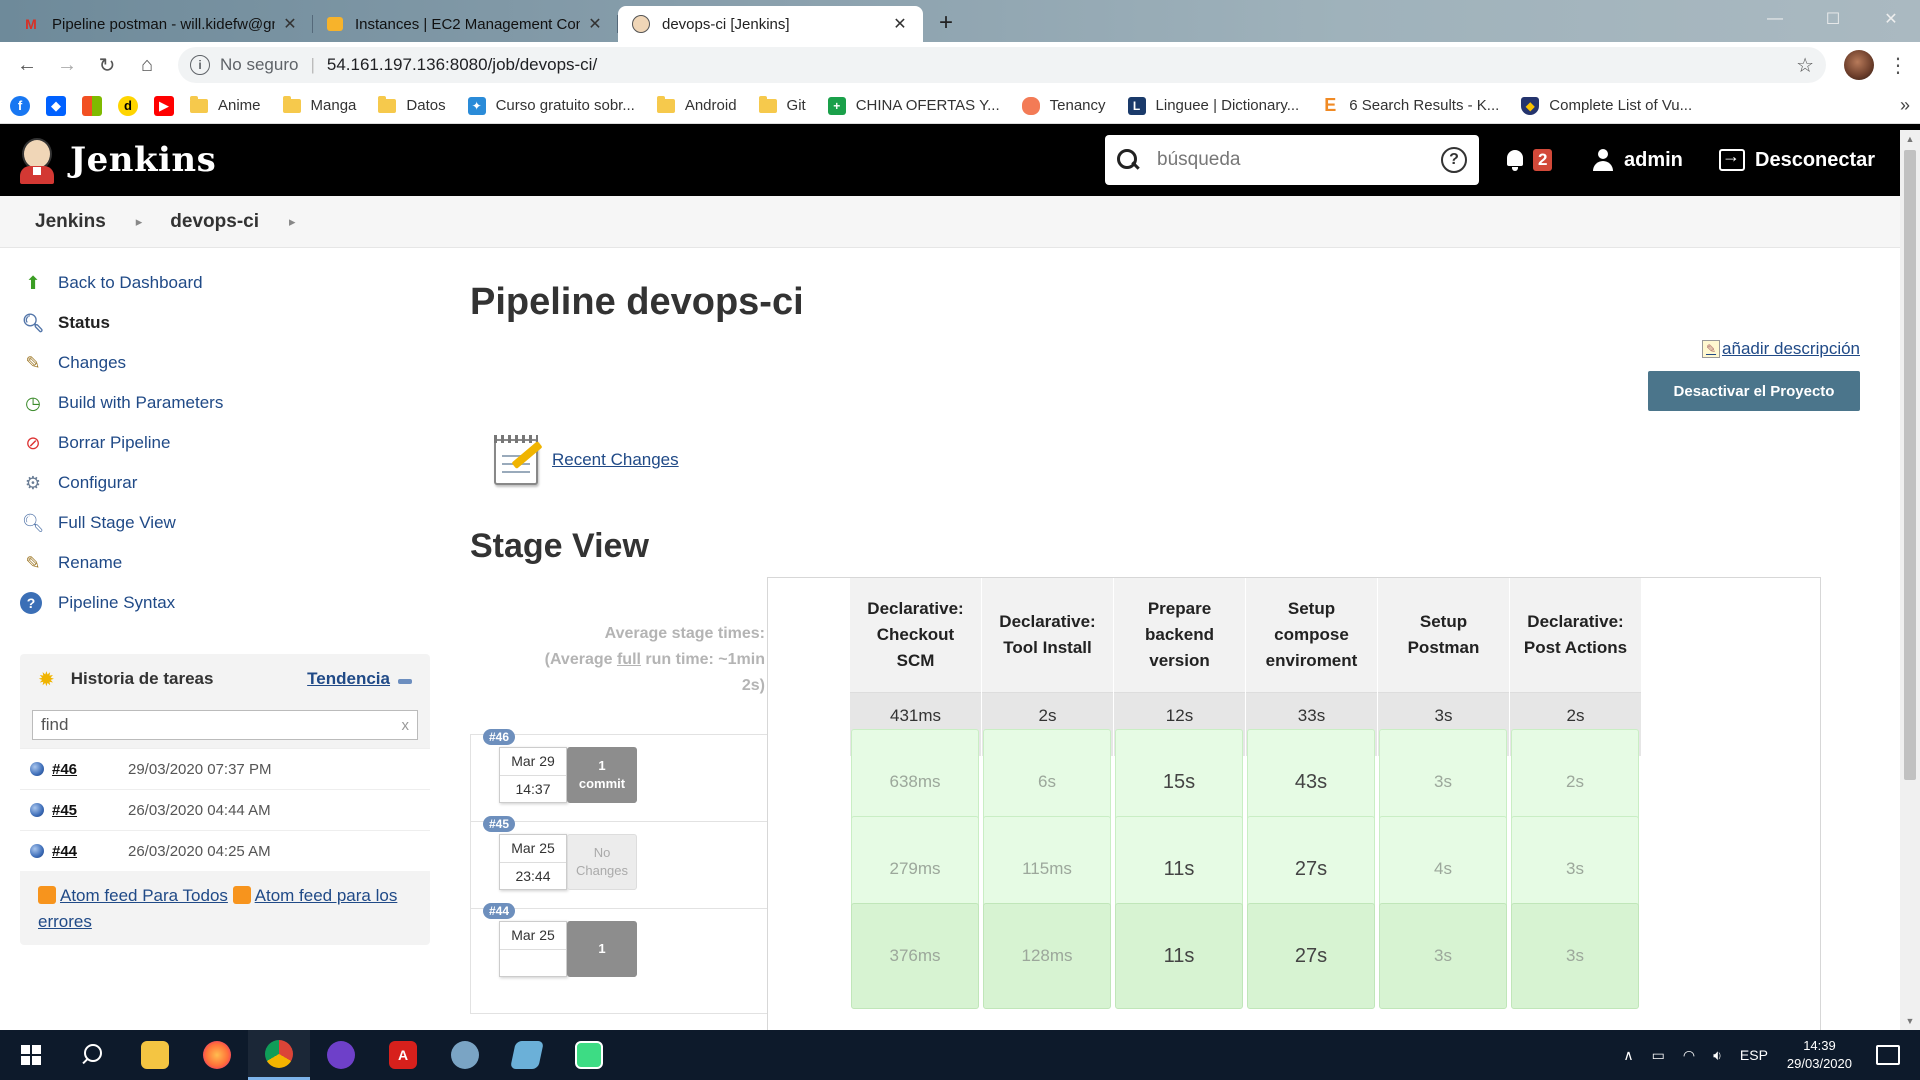 The width and height of the screenshot is (1920, 1080). I want to click on sidebar-item-pipeline-syntax: ? Pipeline Syntax, so click(225, 603).